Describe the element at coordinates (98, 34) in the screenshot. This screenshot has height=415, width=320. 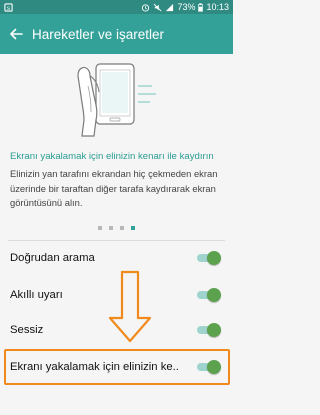
I see `page-title: Hareketler ve işaretler` at that location.